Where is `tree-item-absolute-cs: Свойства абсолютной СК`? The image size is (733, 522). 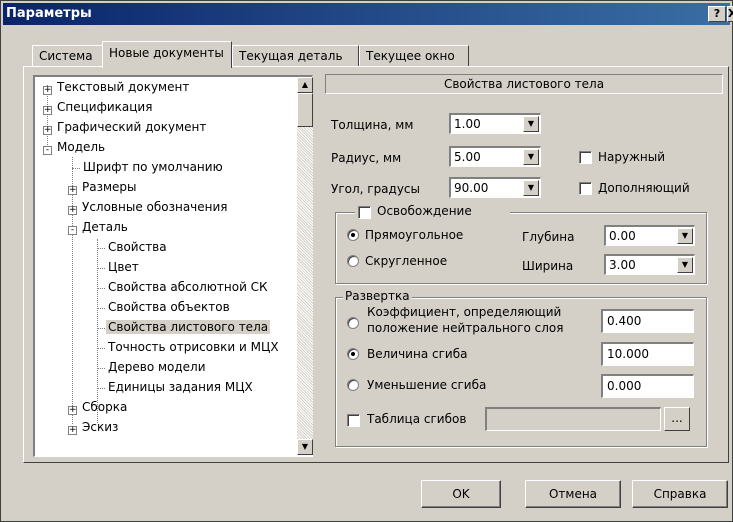
tree-item-absolute-cs: Свойства абсолютной СК is located at coordinates (188, 288).